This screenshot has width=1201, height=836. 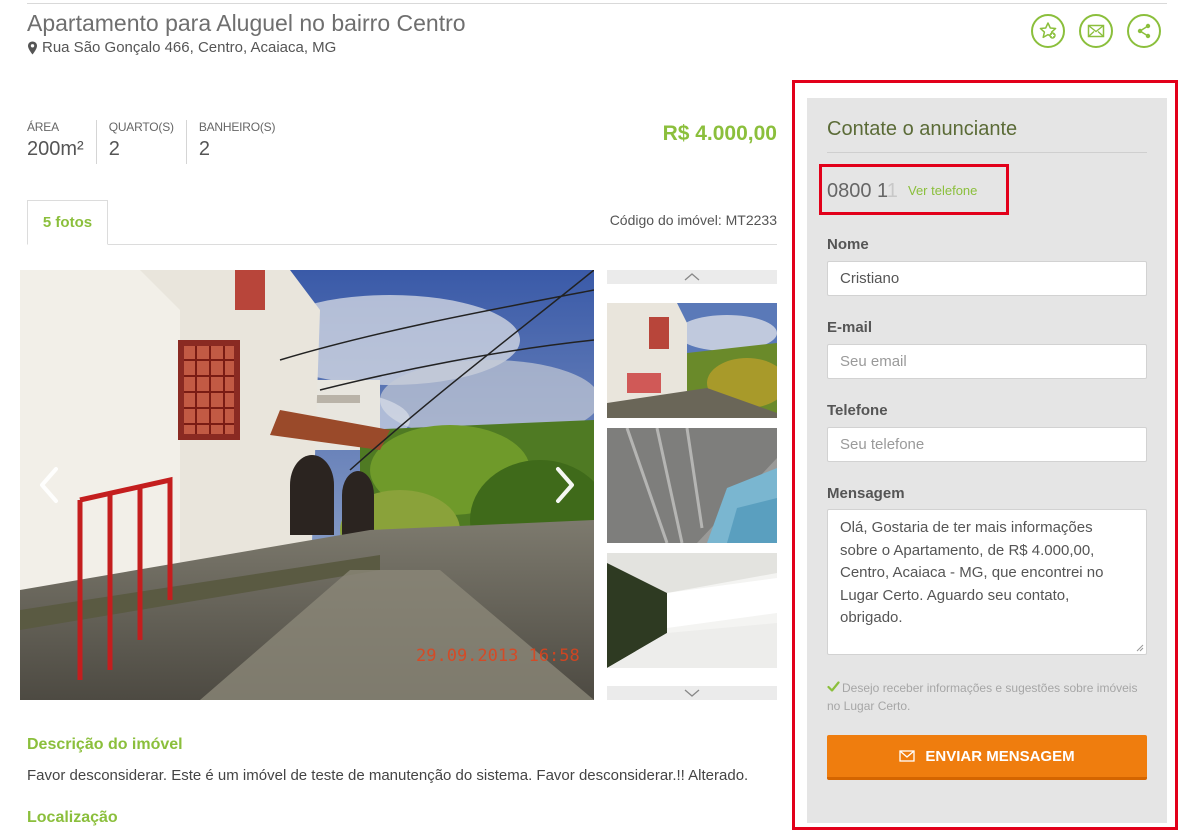 I want to click on listing-specs: ÁREA 200m² QUARTO(S) 2 BANHEIRO(S) 2, so click(x=163, y=142).